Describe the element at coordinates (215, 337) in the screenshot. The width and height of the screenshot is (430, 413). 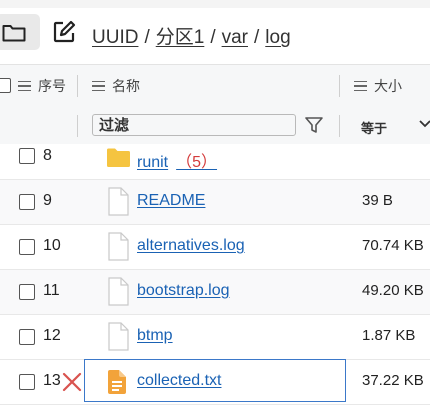
I see `table-row: 12 btmp 1.87 KB` at that location.